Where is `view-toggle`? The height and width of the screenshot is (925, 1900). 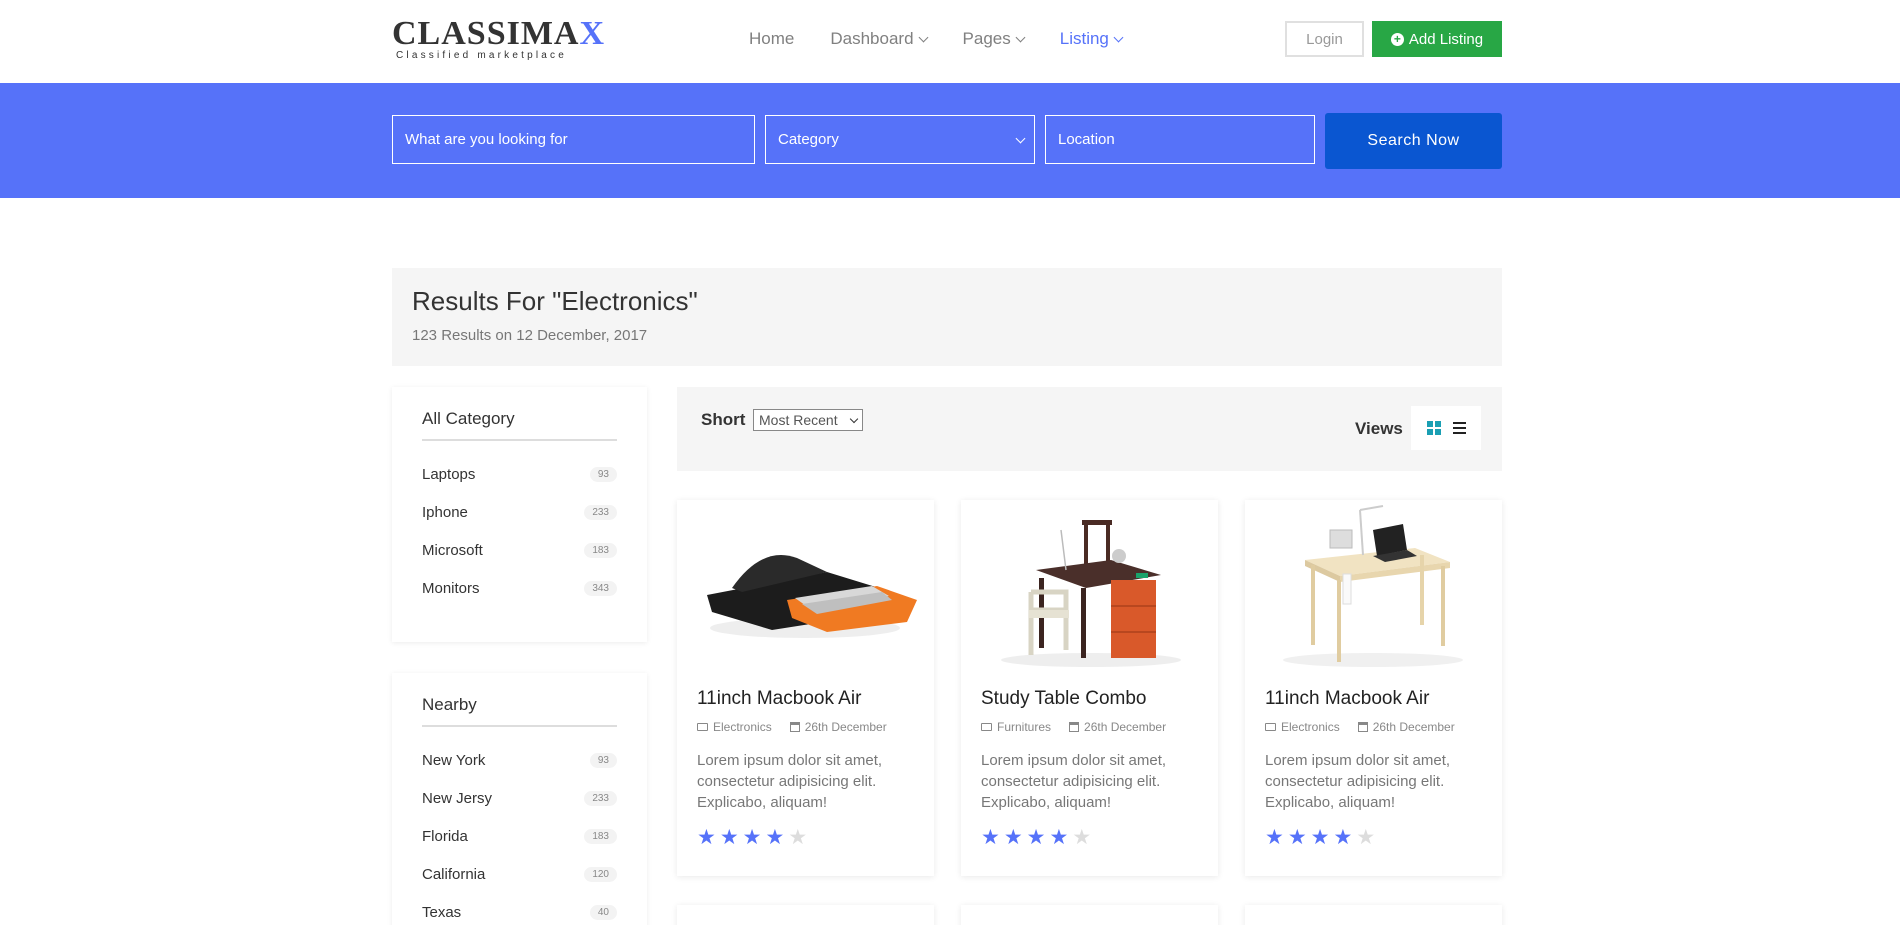
view-toggle is located at coordinates (1446, 428).